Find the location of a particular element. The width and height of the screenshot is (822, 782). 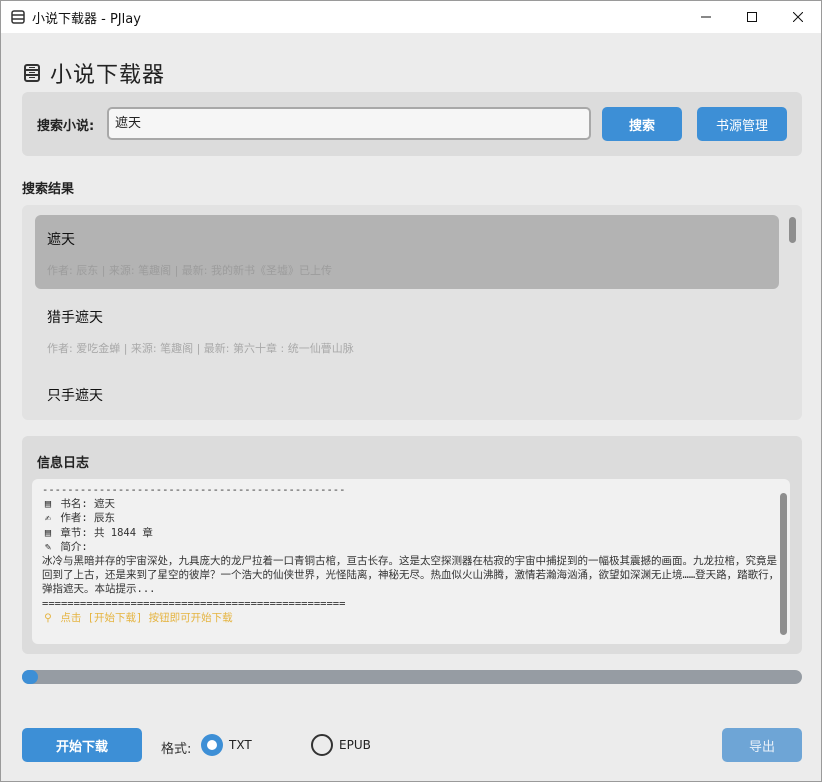

result-title: 只手遮天 is located at coordinates (75, 396).